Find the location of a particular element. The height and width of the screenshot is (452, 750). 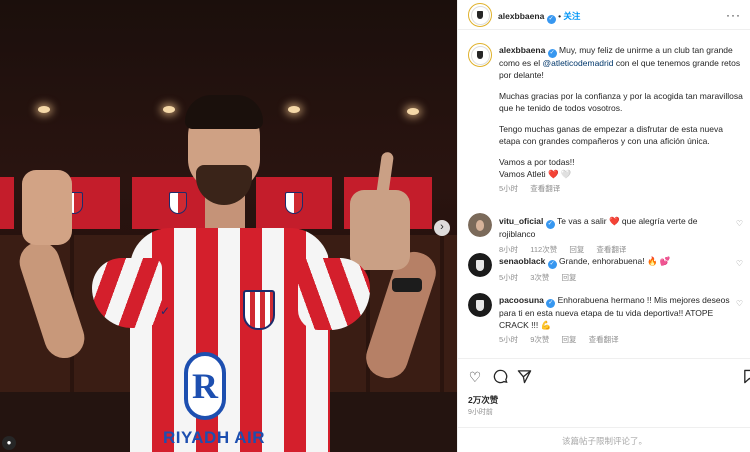

caption-time: 5小时 is located at coordinates (508, 188).